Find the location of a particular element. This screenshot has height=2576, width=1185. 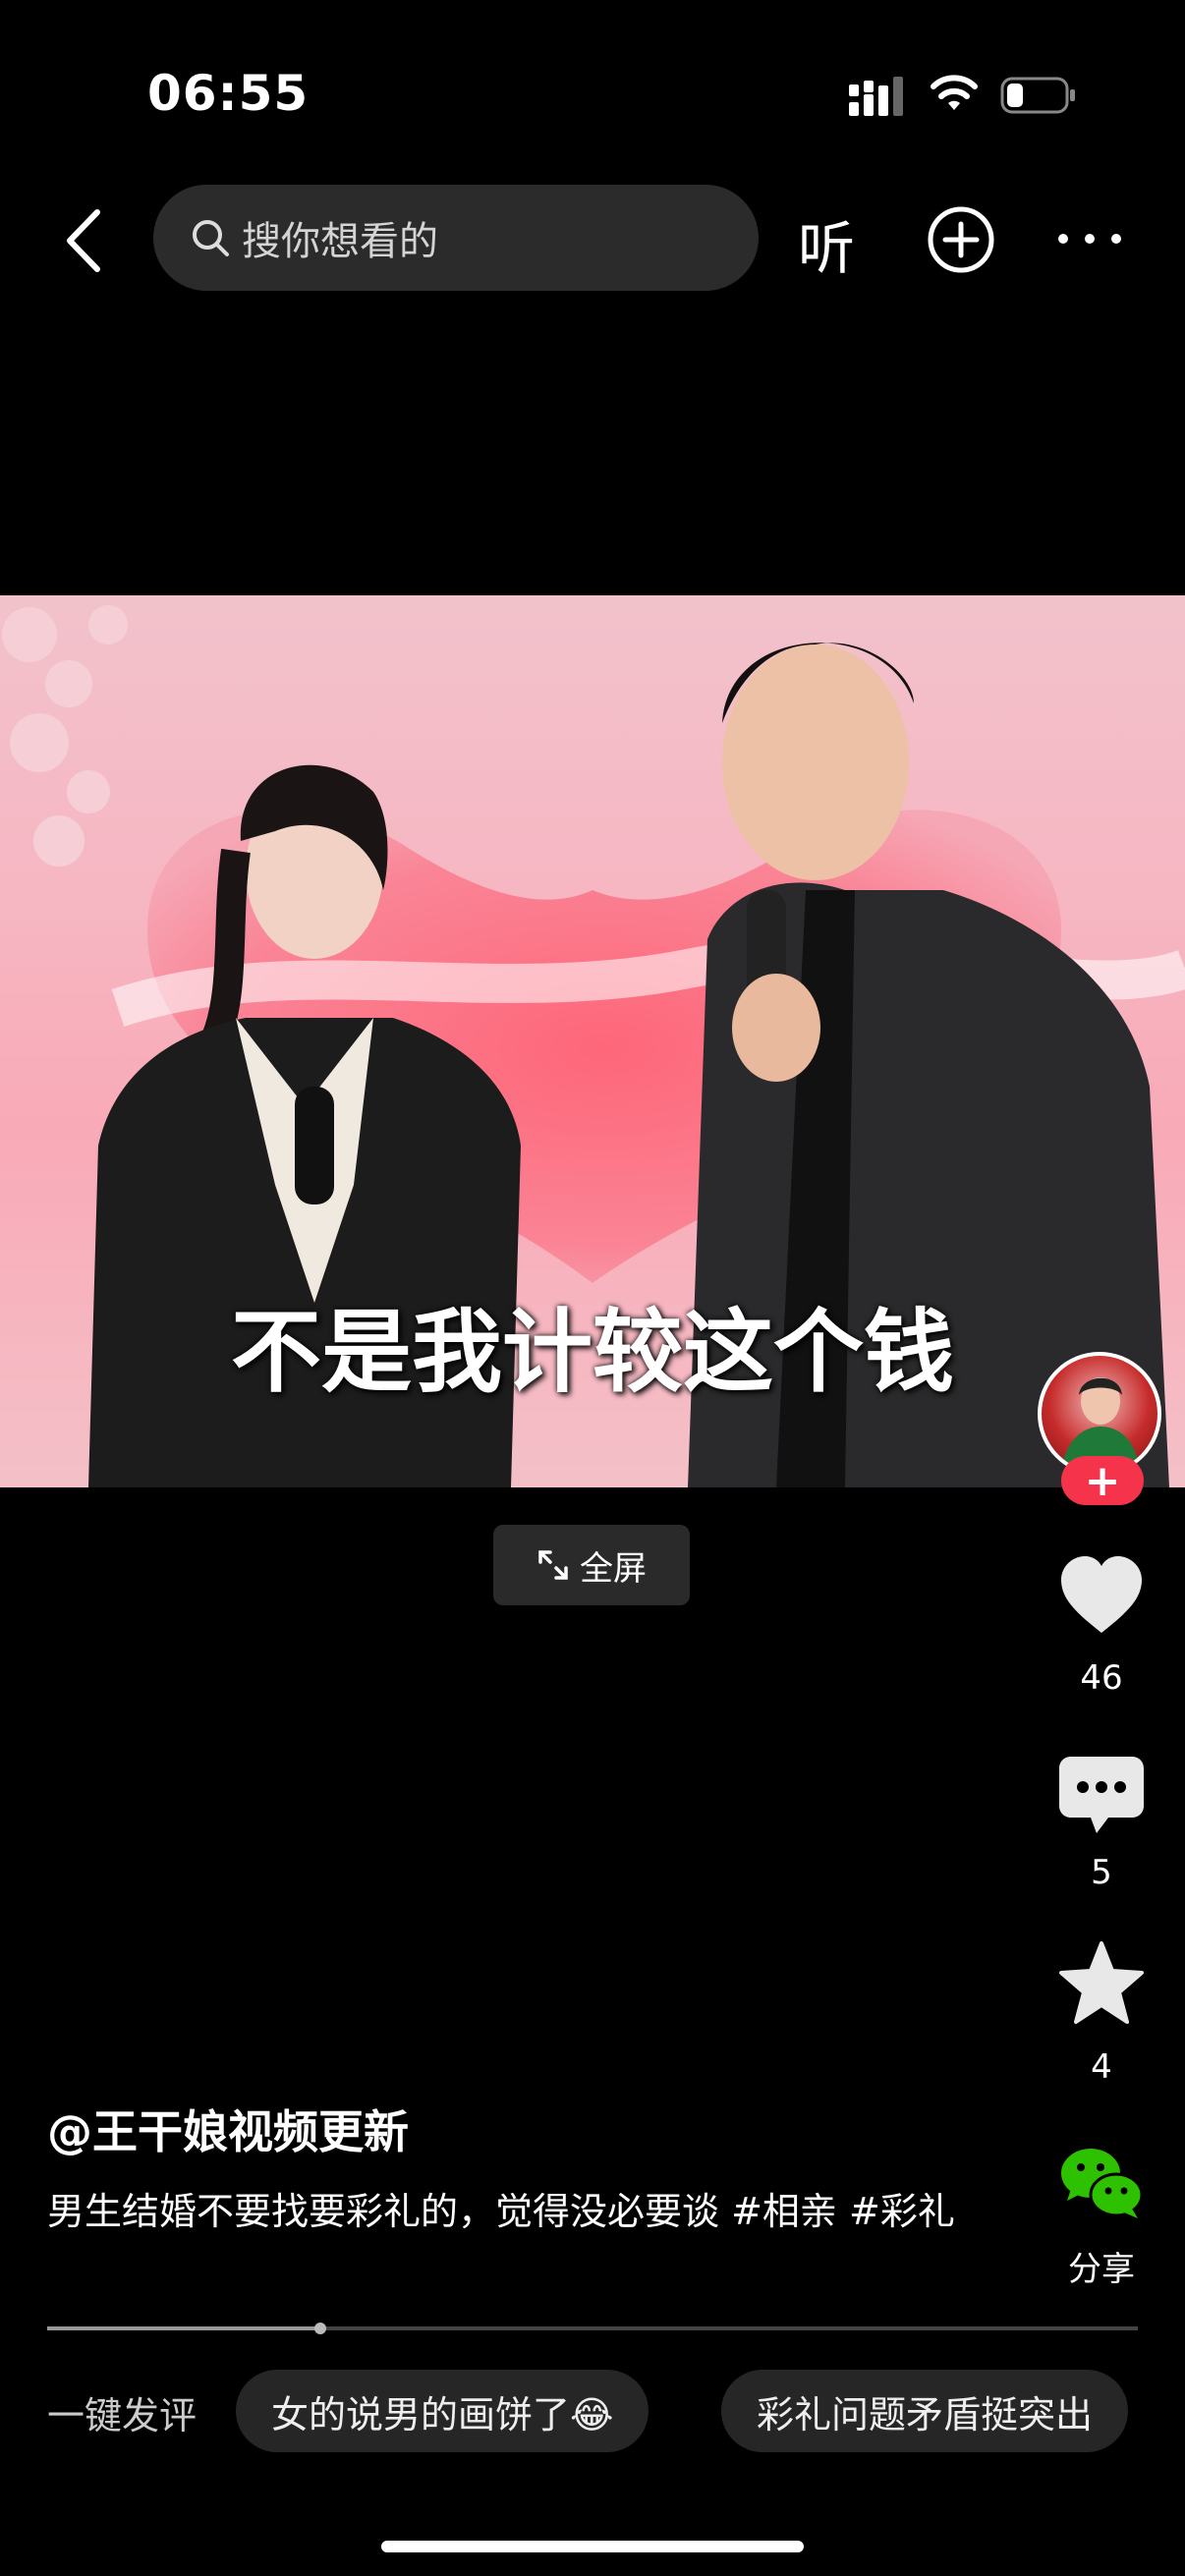

wechat-share-icon is located at coordinates (1102, 2184).